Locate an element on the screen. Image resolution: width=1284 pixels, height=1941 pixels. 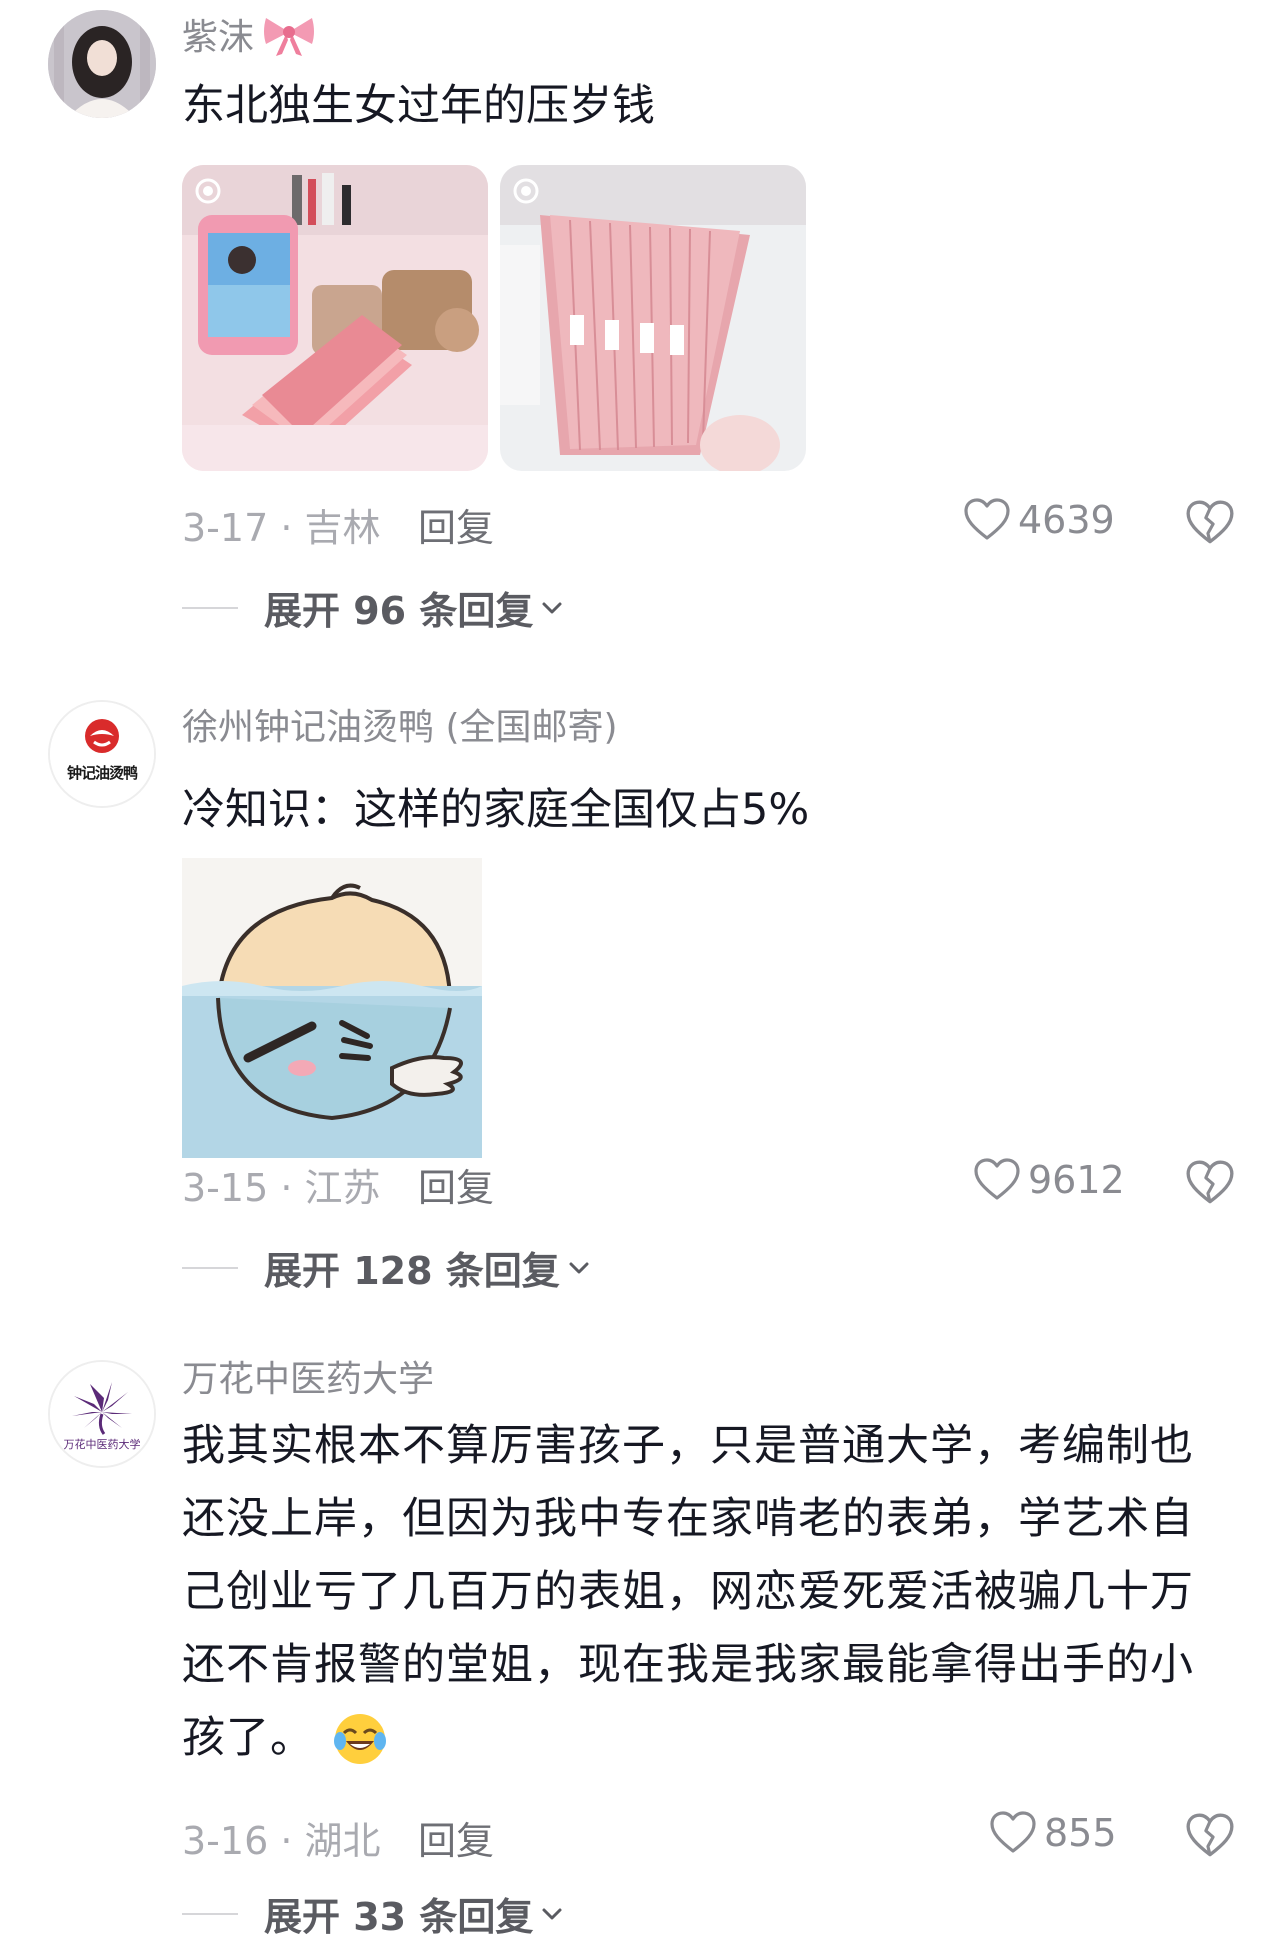
like-count: 9612 is located at coordinates (1076, 1180).